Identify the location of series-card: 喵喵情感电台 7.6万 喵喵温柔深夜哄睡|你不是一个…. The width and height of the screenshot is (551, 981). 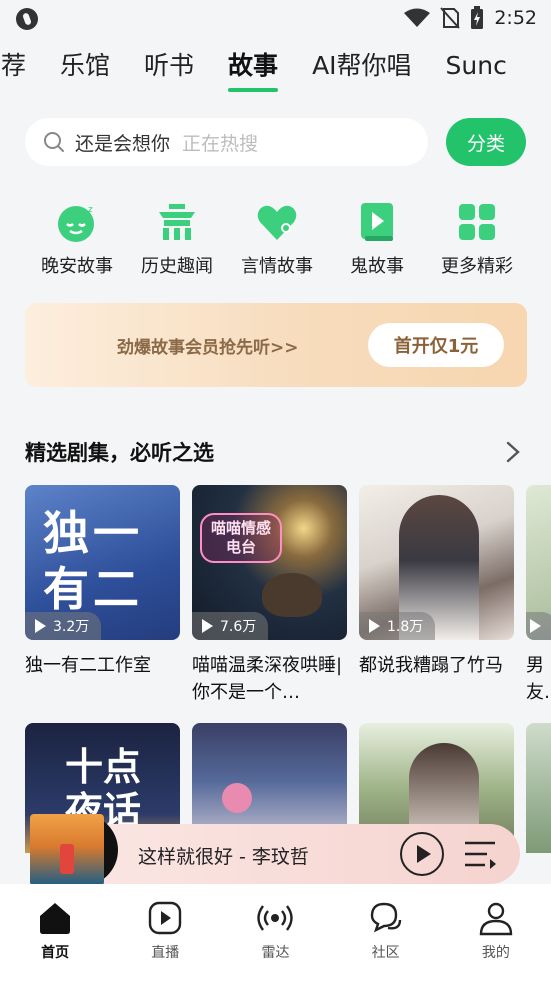
(269, 595).